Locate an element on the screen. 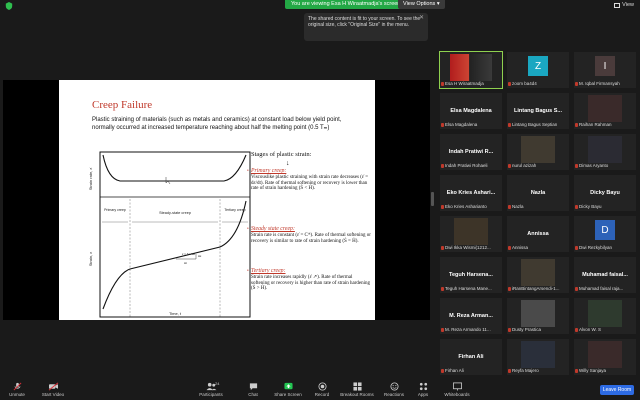 The image size is (640, 400). apps-icon is located at coordinates (423, 386).